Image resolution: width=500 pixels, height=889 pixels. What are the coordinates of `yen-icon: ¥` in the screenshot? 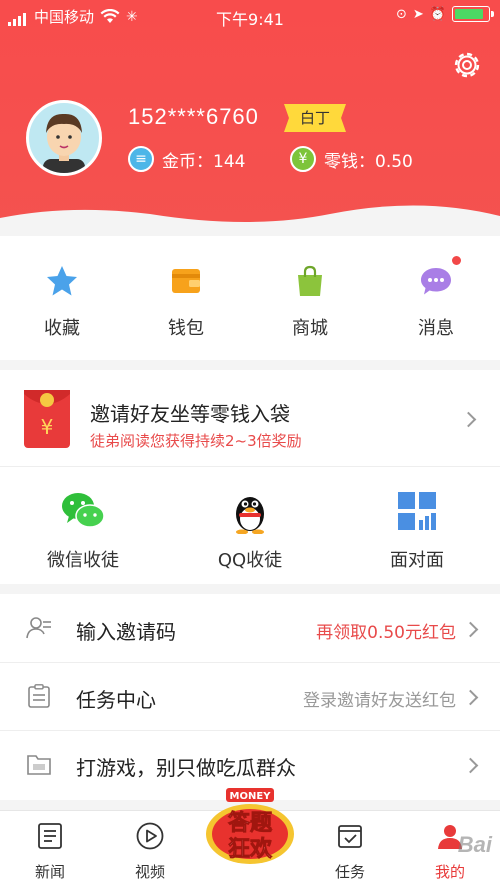 It's located at (303, 159).